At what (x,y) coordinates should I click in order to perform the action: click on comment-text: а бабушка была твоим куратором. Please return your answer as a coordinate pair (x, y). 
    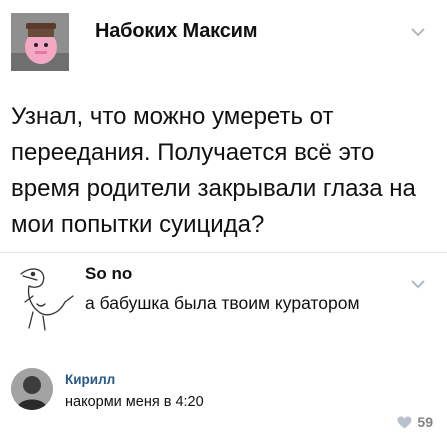
    Looking at the image, I should click on (222, 303).